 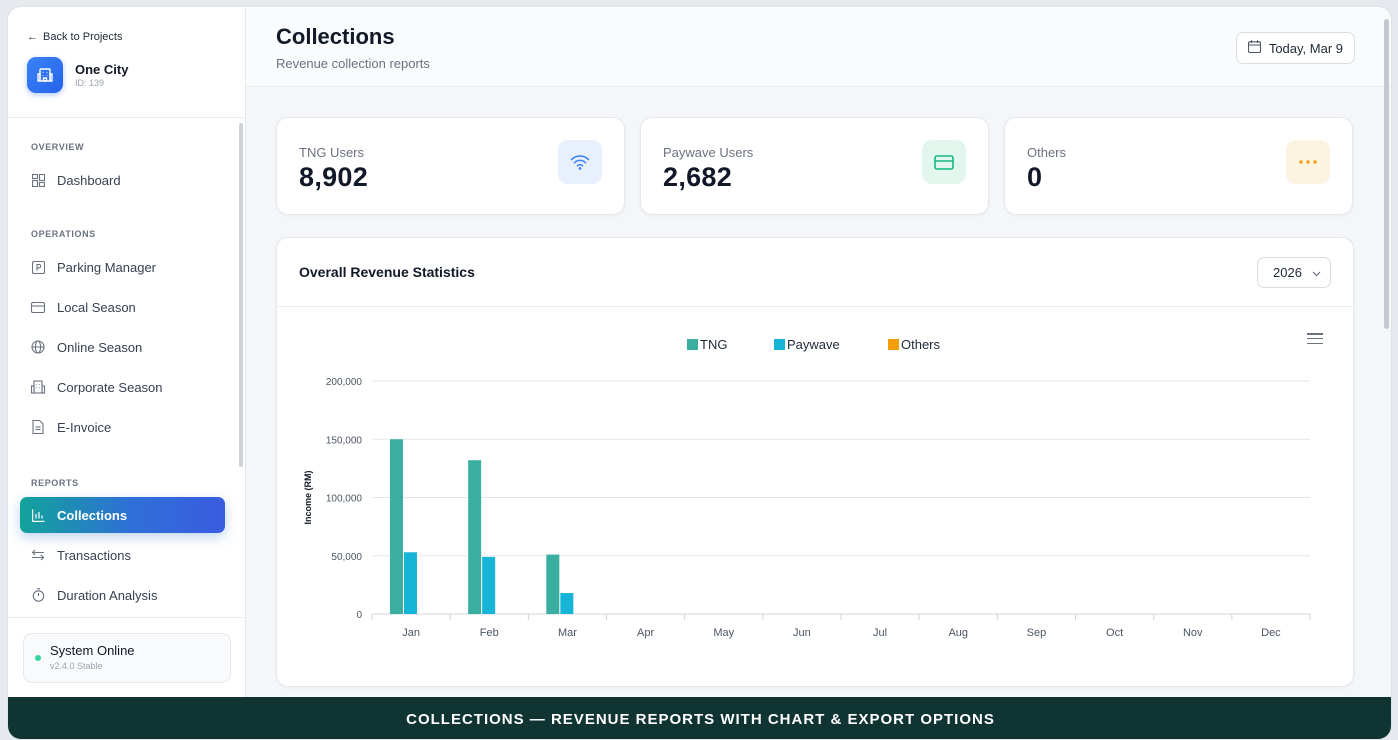 I want to click on y-tick-label: 100,000, so click(x=344, y=499).